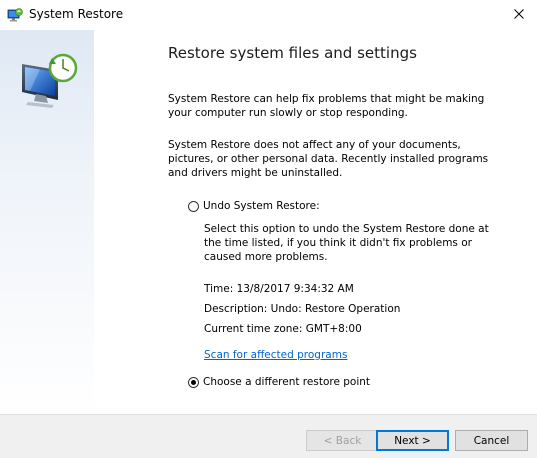 The width and height of the screenshot is (537, 458). Describe the element at coordinates (283, 329) in the screenshot. I see `current-time-zone: Current time zone: GMT+8:00` at that location.